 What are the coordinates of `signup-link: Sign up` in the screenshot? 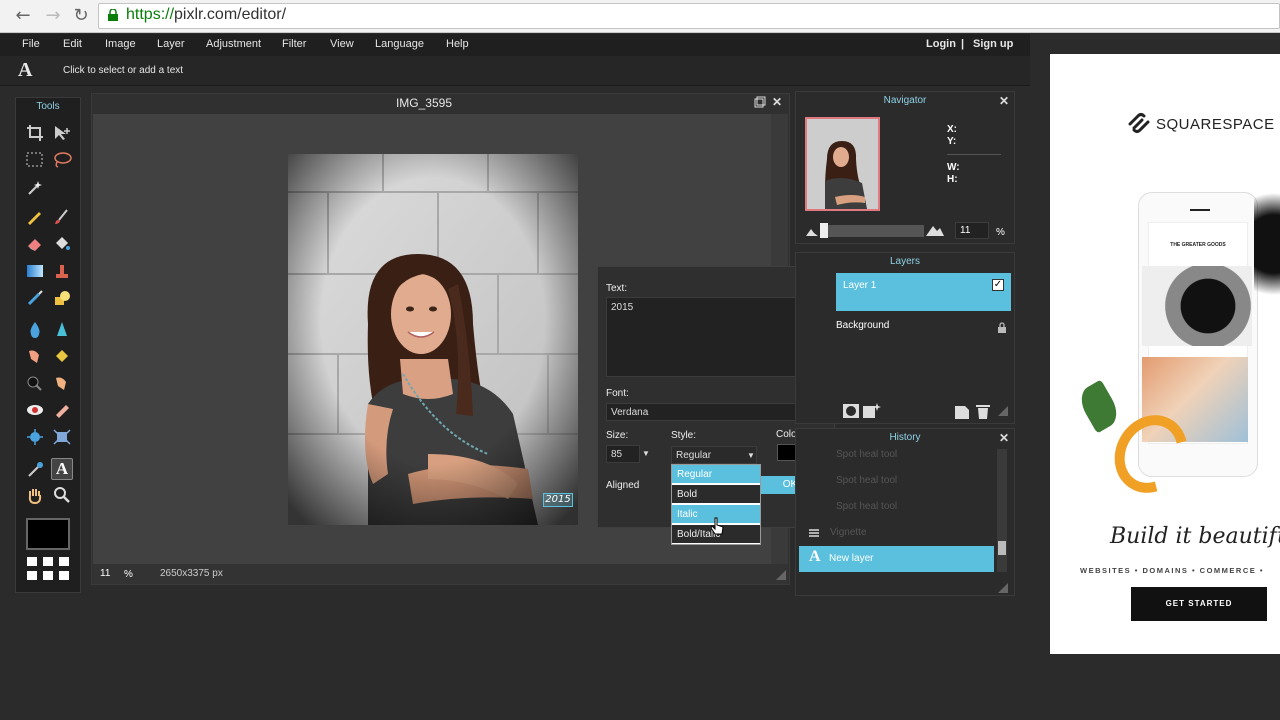 It's located at (993, 44).